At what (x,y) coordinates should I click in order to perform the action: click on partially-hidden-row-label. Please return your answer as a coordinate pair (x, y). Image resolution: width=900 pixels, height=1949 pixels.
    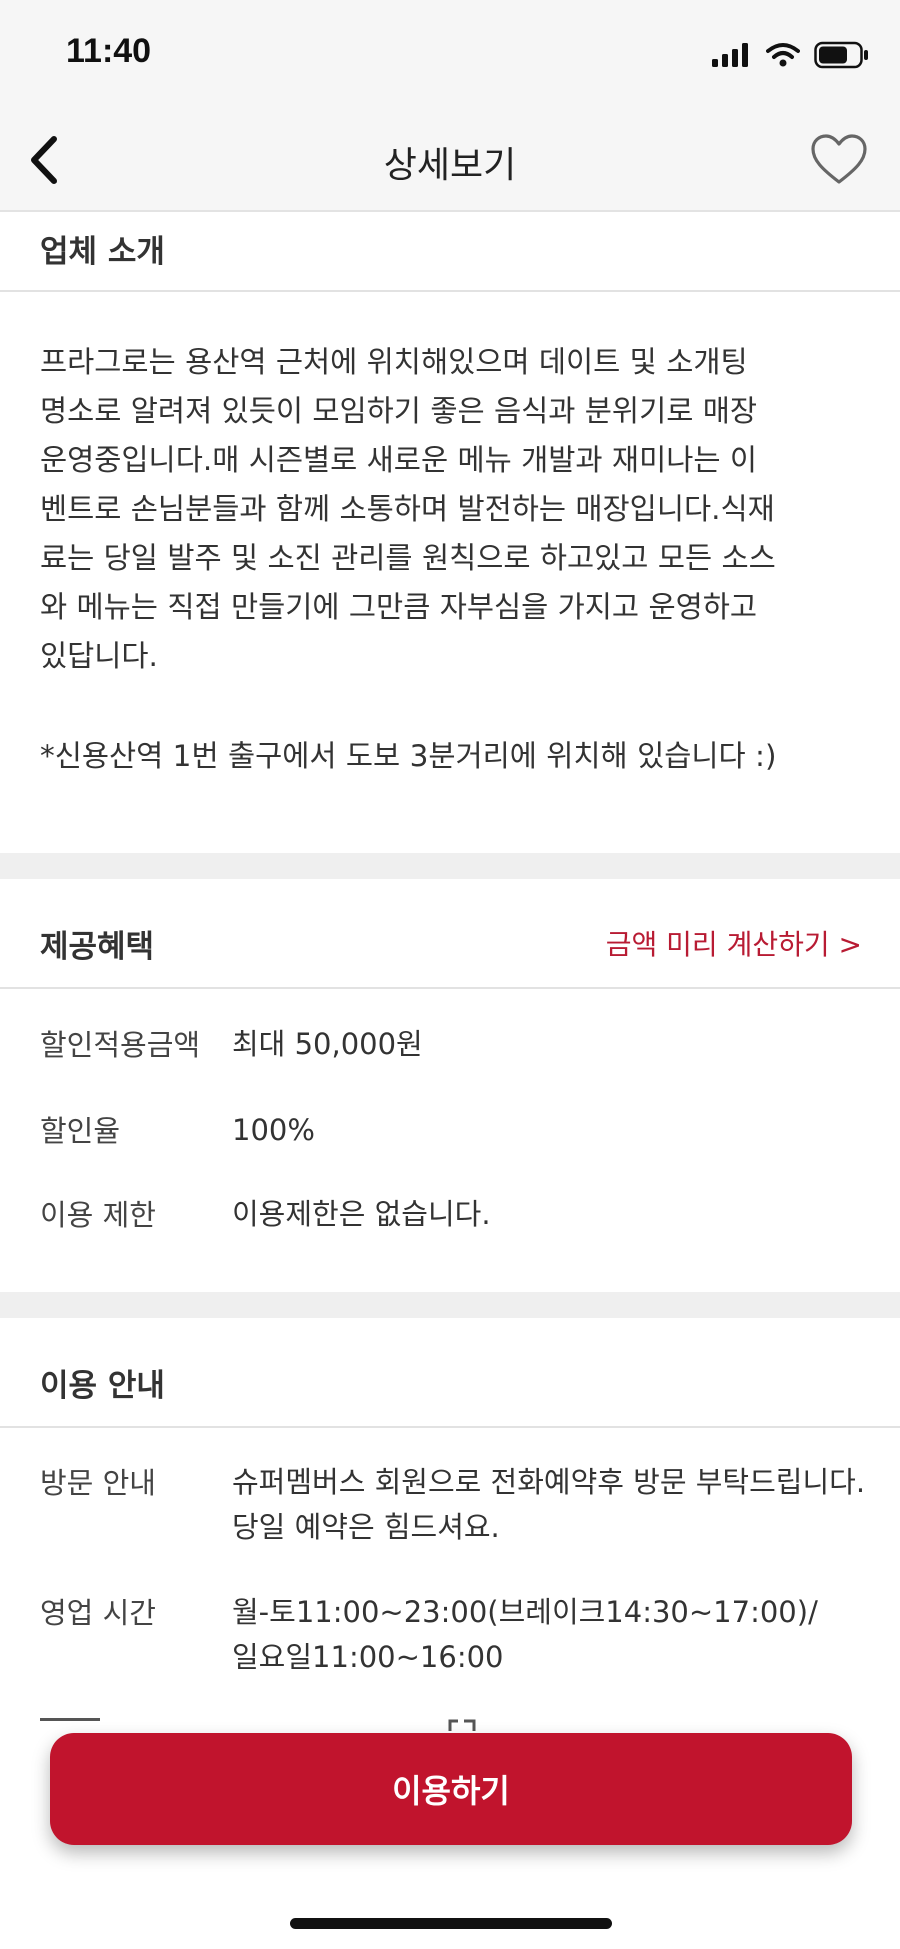
    Looking at the image, I should click on (70, 1725).